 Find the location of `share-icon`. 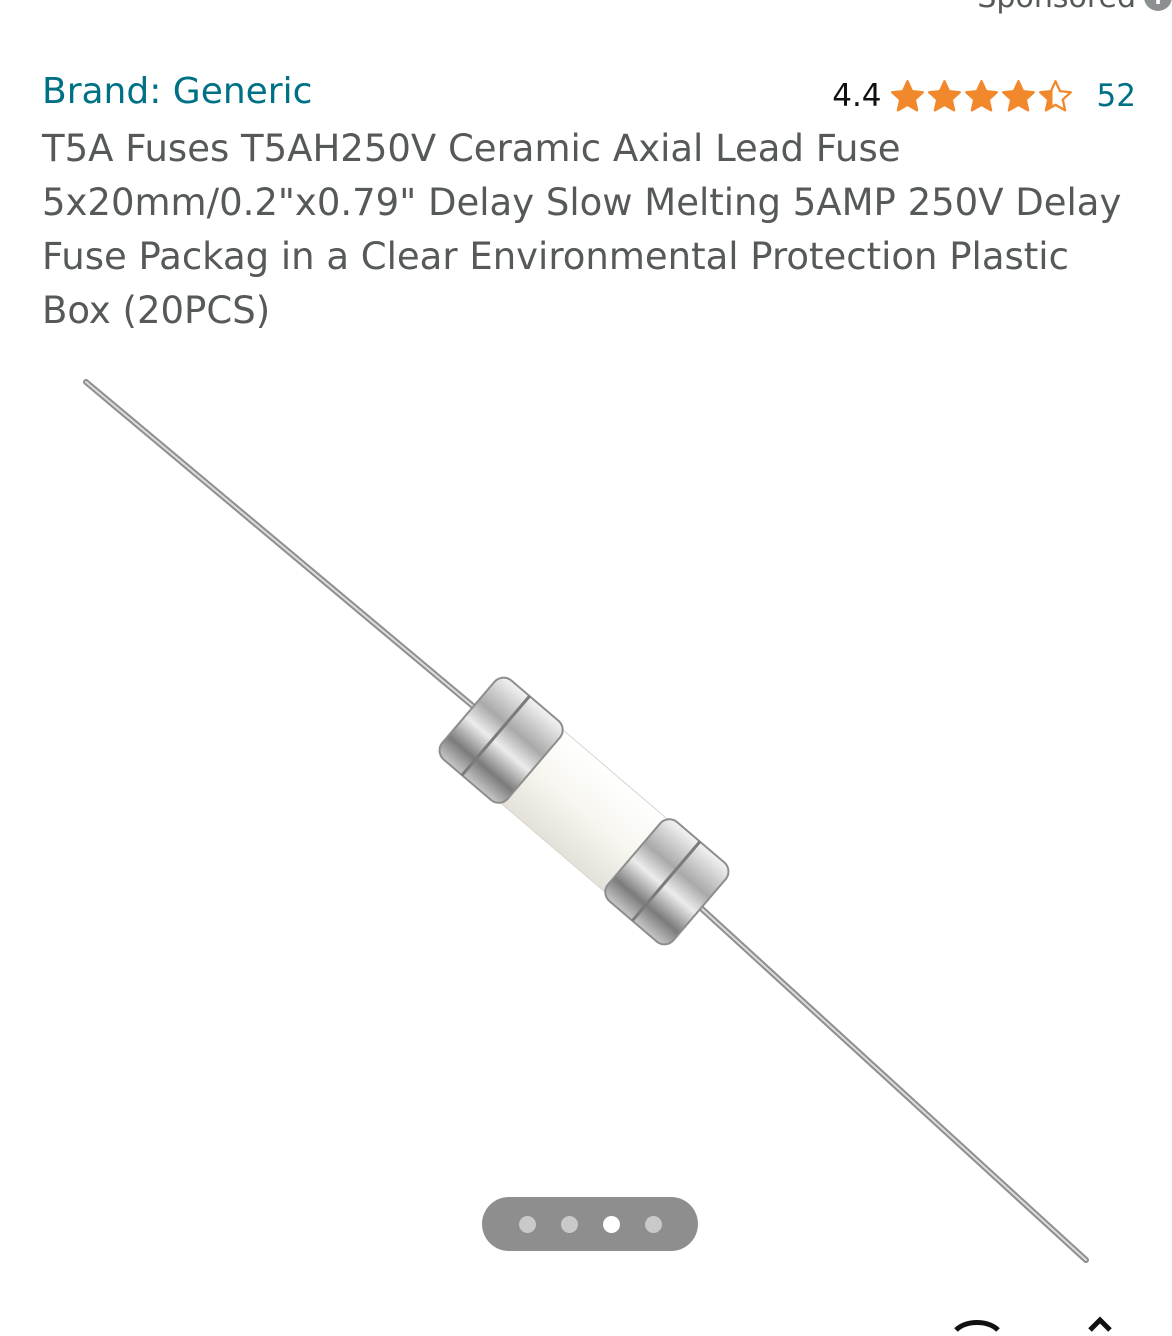

share-icon is located at coordinates (1050, 1326).